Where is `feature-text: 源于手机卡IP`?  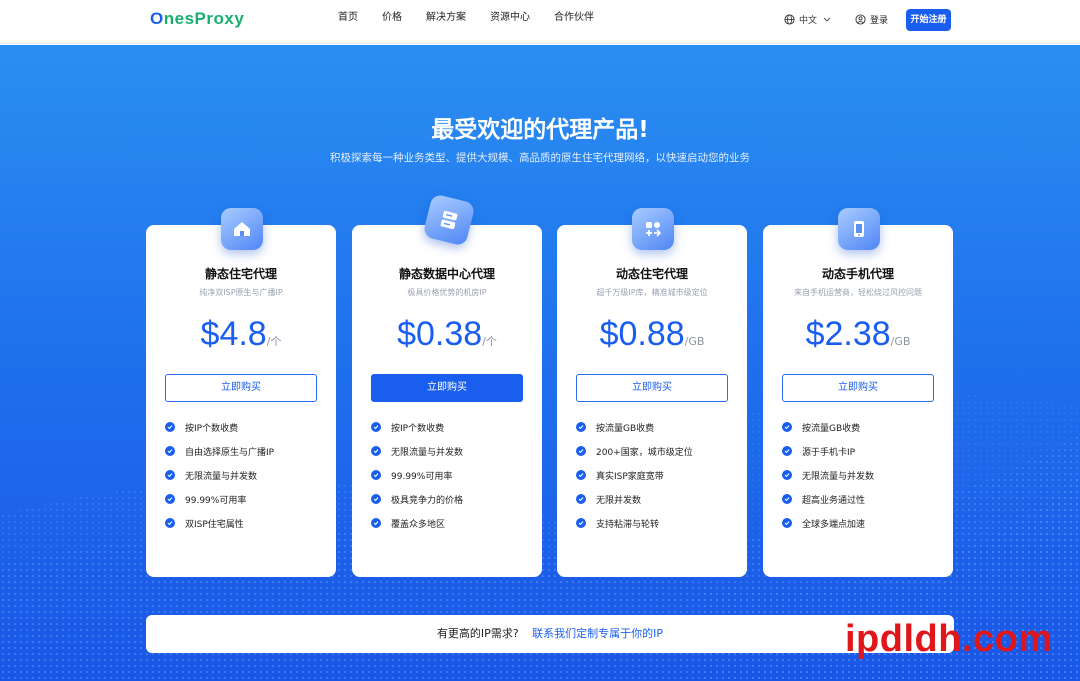
feature-text: 源于手机卡IP is located at coordinates (829, 452).